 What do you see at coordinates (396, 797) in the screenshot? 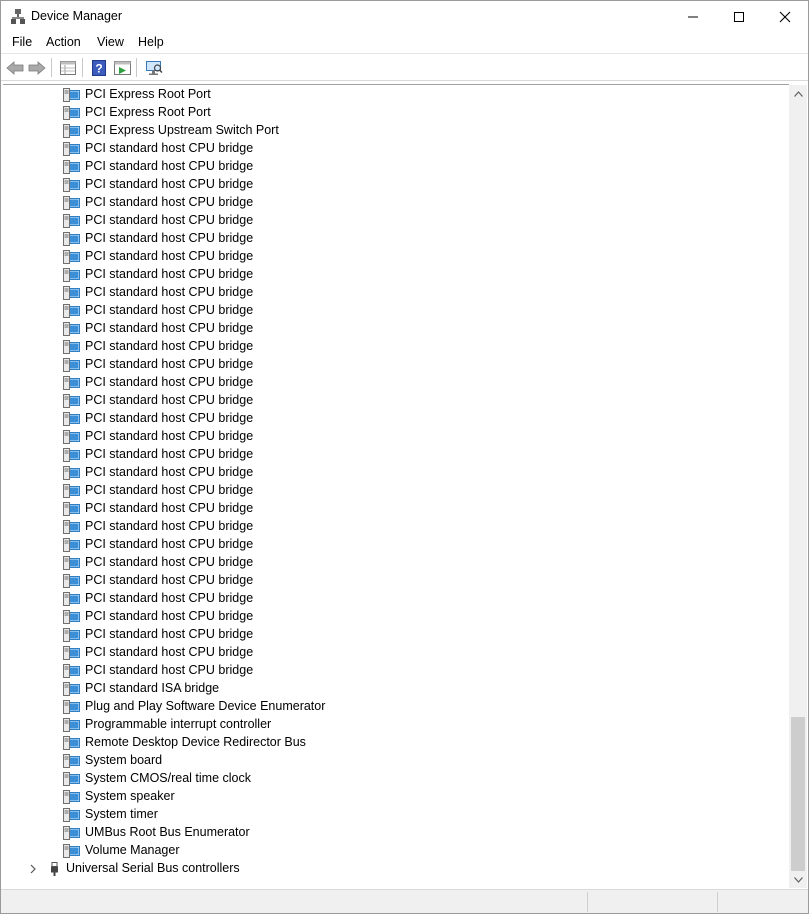
I see `device-row: System speaker` at bounding box center [396, 797].